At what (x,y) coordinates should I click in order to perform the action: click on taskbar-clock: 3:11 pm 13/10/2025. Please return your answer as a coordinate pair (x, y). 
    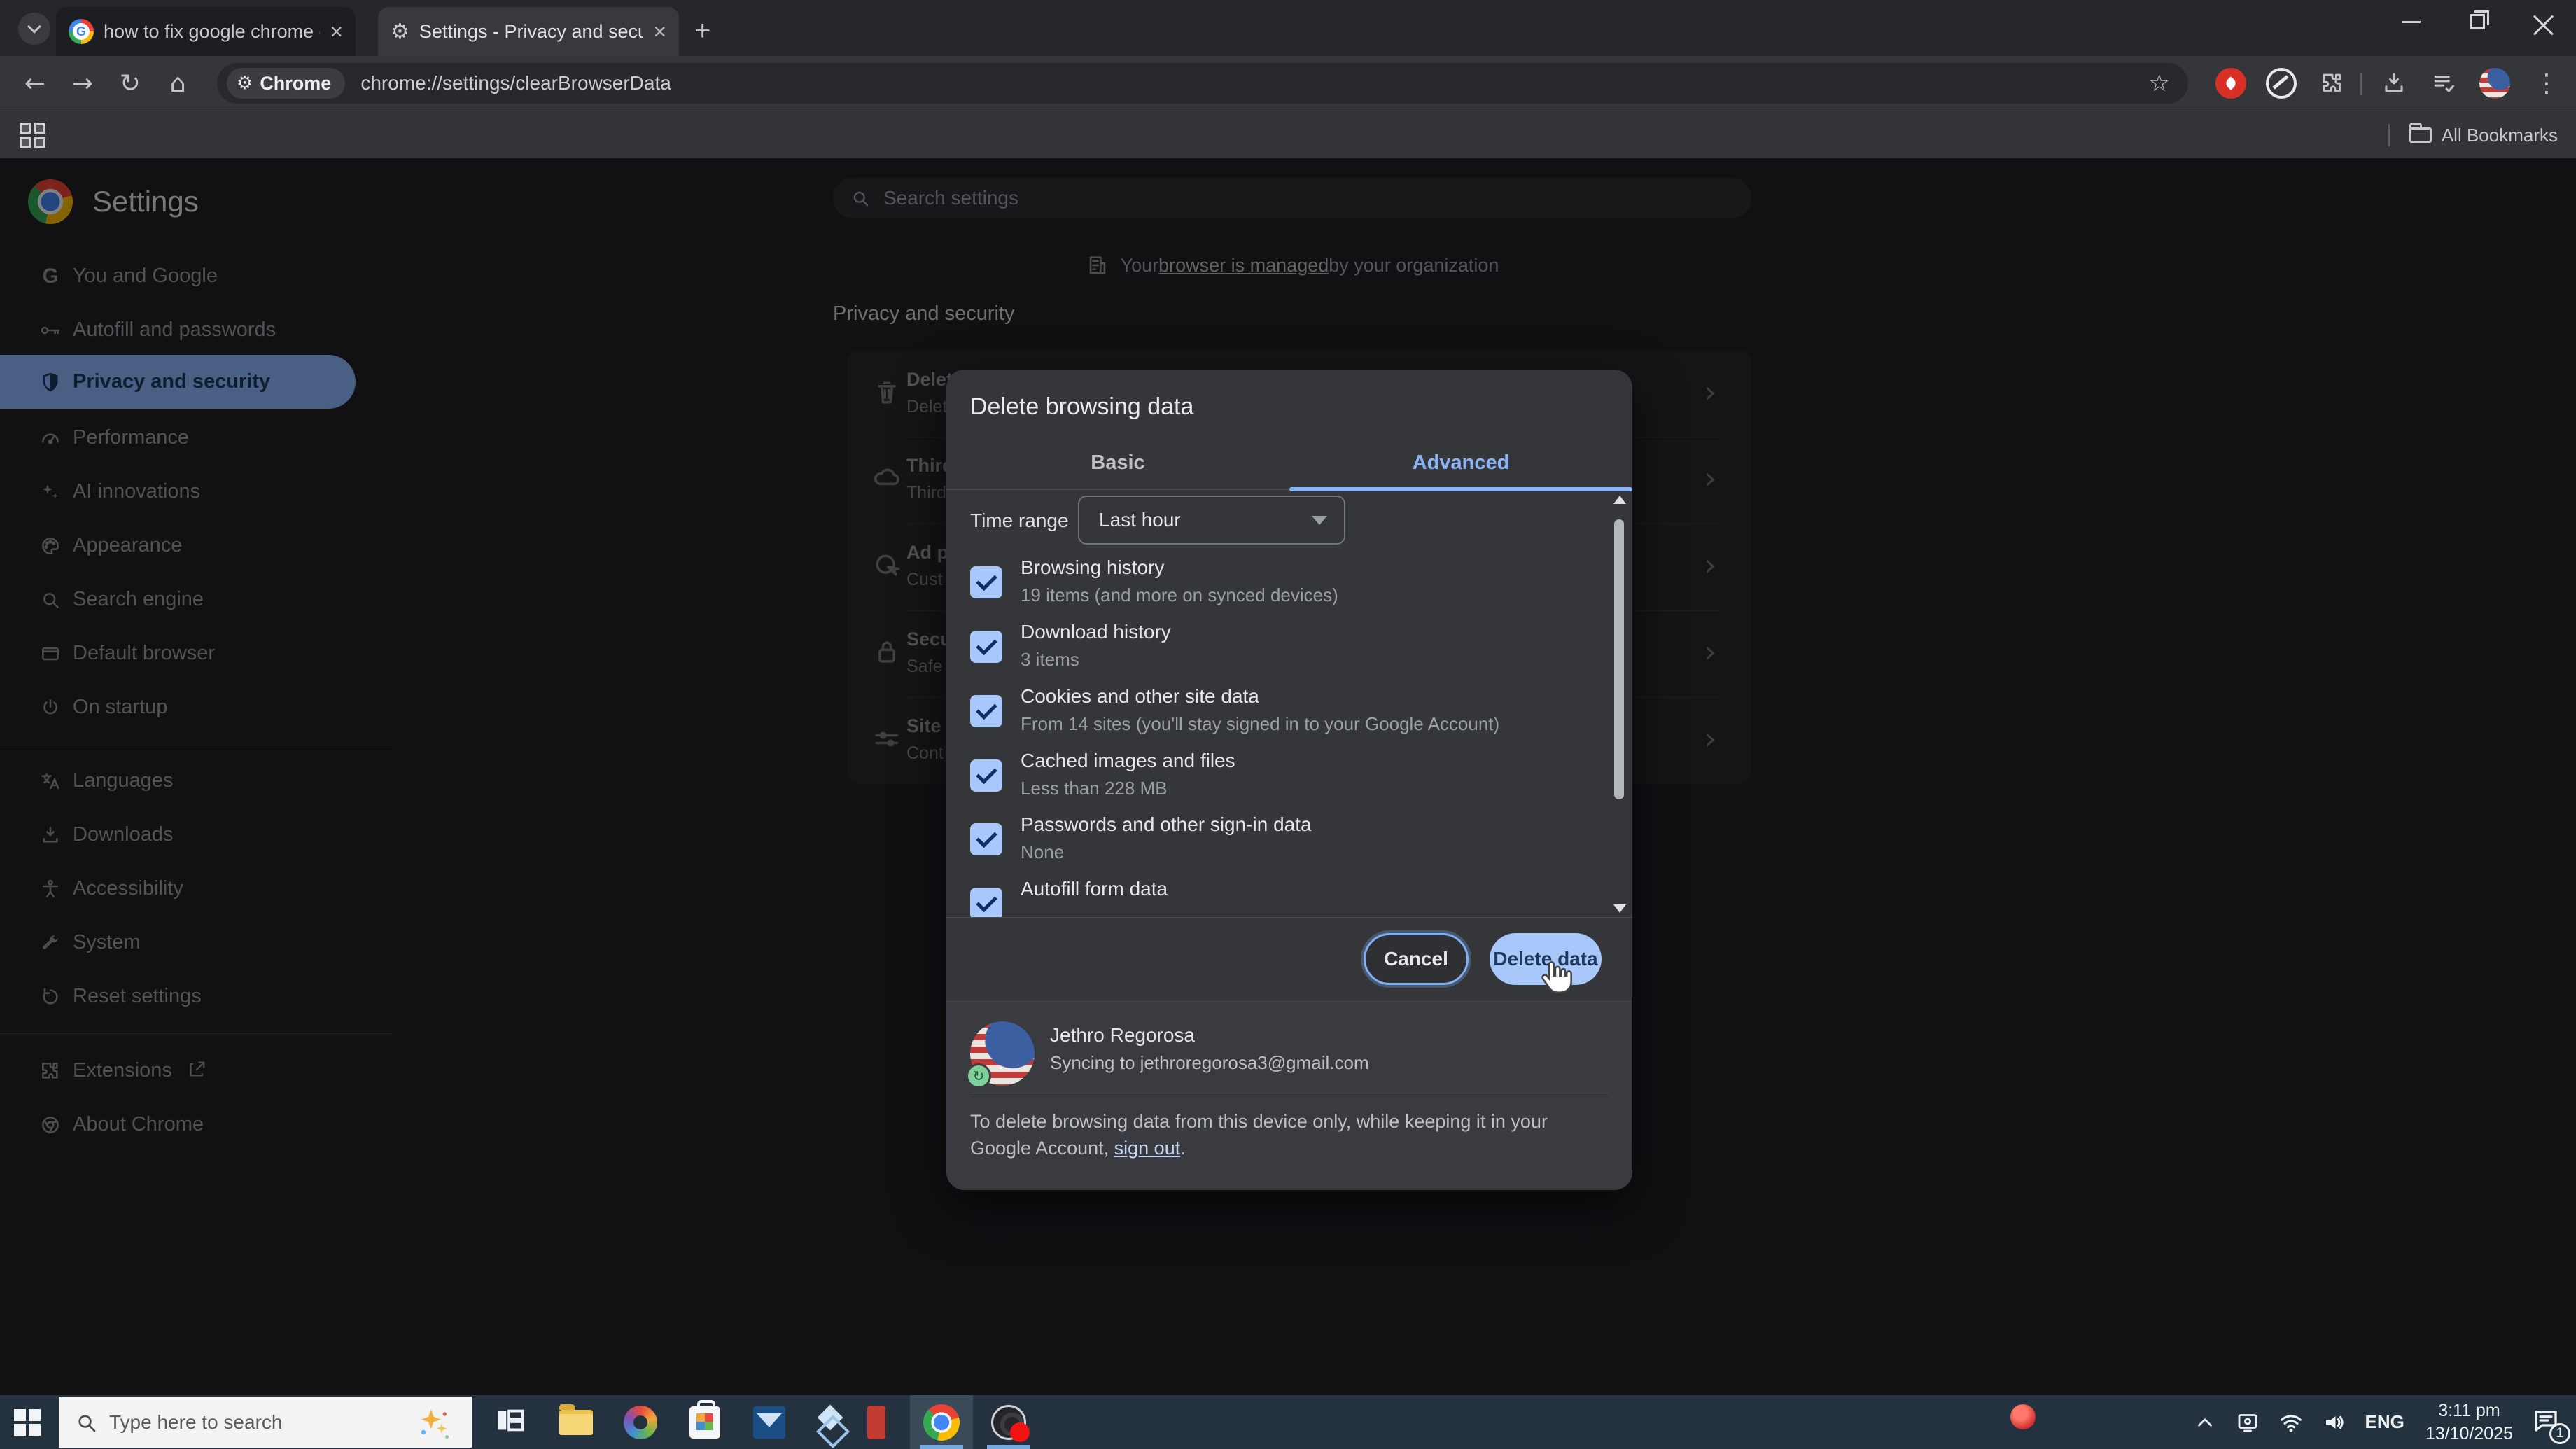
    Looking at the image, I should click on (2469, 1422).